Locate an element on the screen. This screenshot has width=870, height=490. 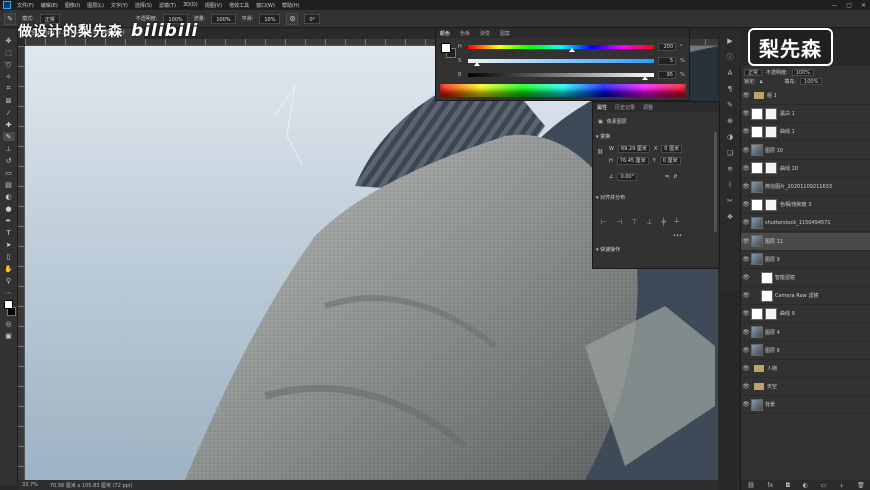
layer-row: 👁︎ 图层 10 is located at coordinates (805, 151).